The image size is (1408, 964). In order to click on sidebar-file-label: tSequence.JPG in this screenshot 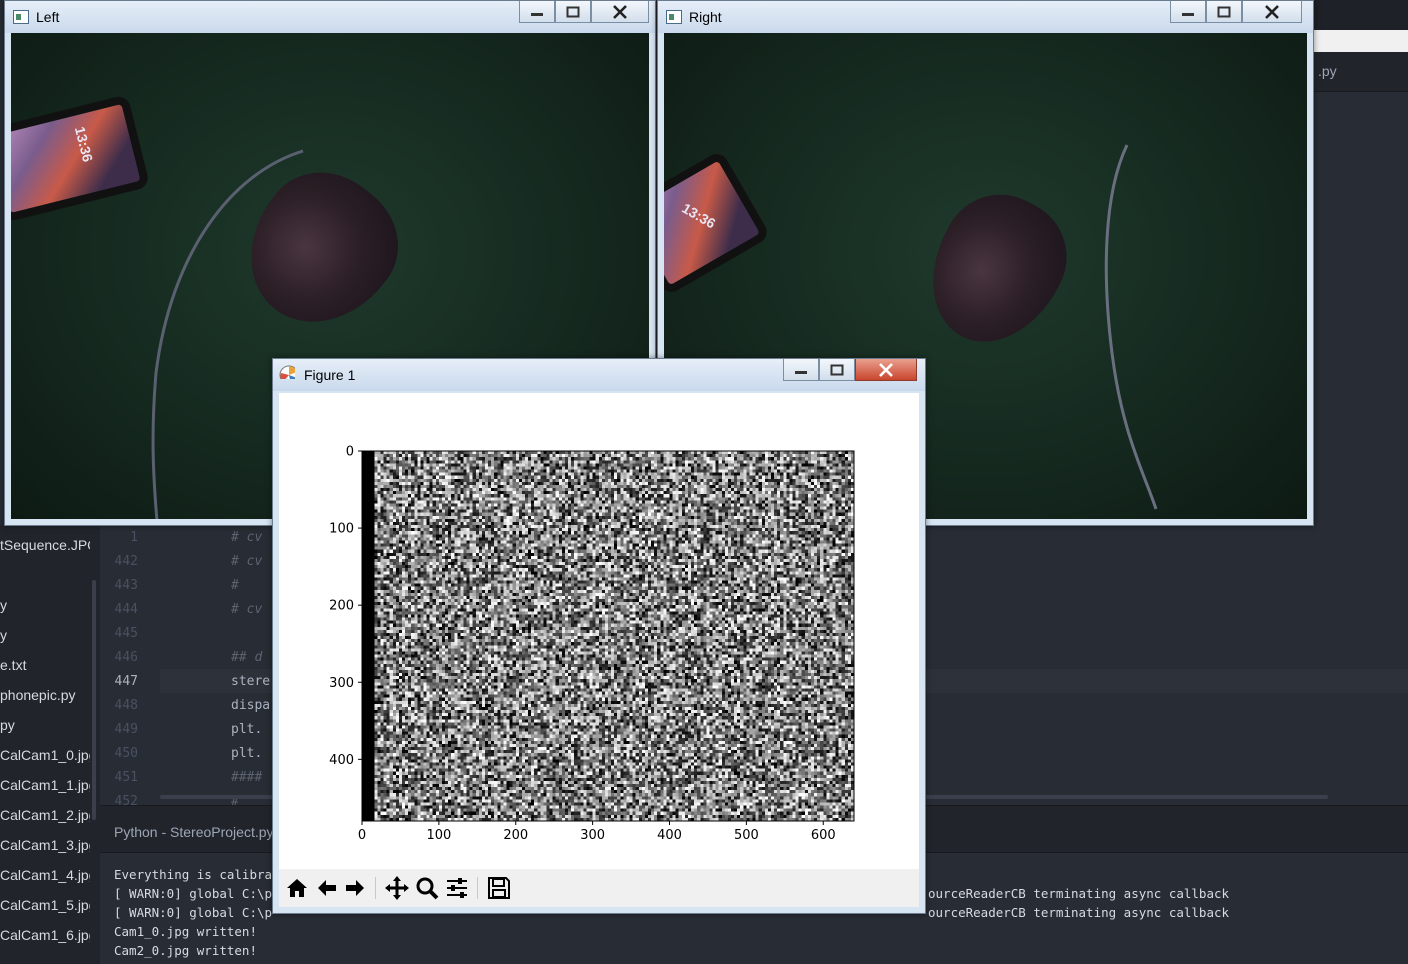, I will do `click(45, 545)`.